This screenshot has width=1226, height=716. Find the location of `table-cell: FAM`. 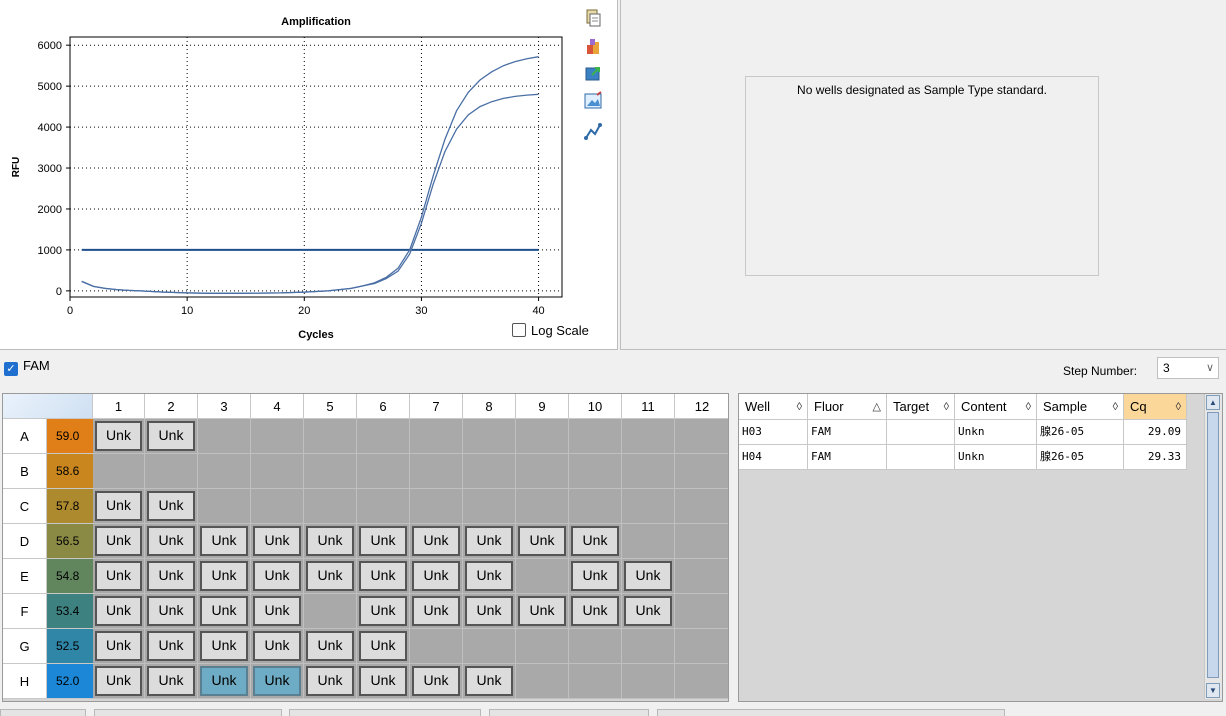

table-cell: FAM is located at coordinates (847, 457).